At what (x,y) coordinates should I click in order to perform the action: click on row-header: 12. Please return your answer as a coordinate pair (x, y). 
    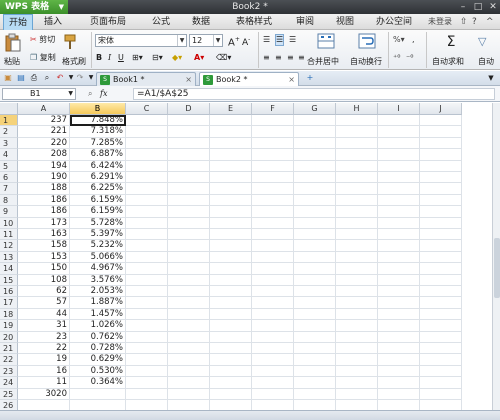
    Looking at the image, I should click on (9, 246).